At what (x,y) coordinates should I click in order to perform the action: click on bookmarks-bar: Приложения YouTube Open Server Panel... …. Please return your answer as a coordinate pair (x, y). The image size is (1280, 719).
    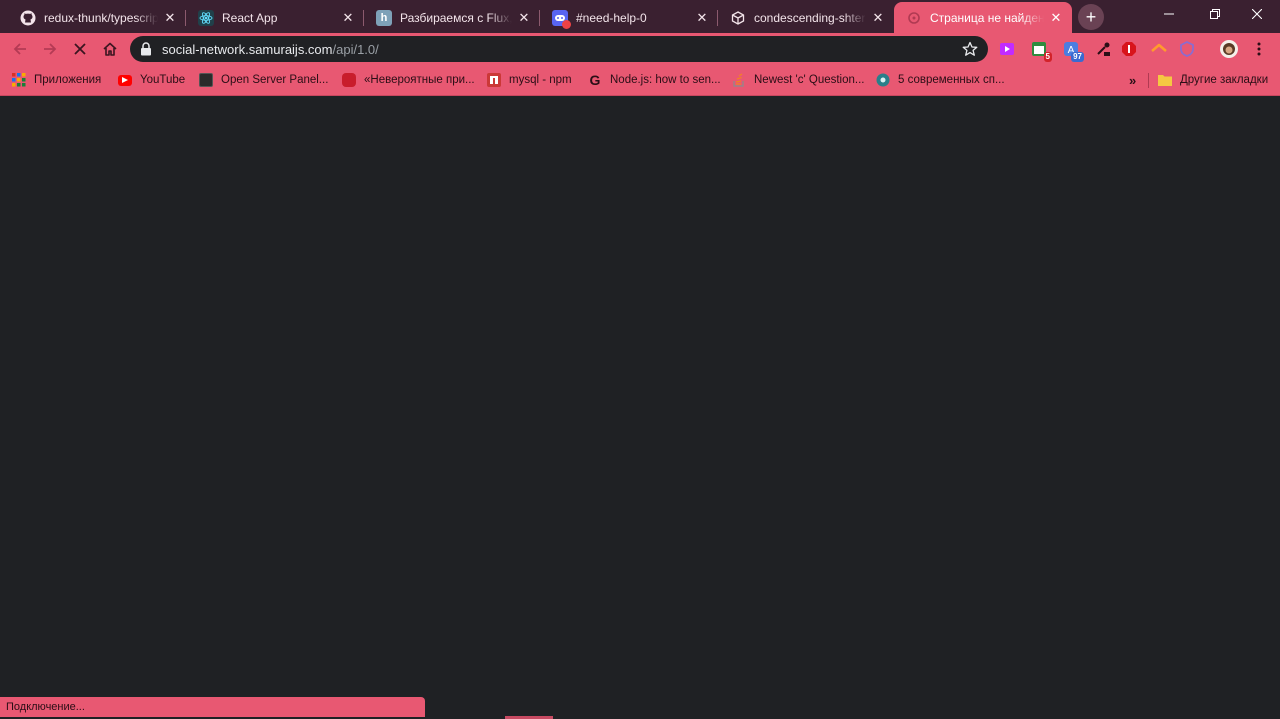
    Looking at the image, I should click on (640, 80).